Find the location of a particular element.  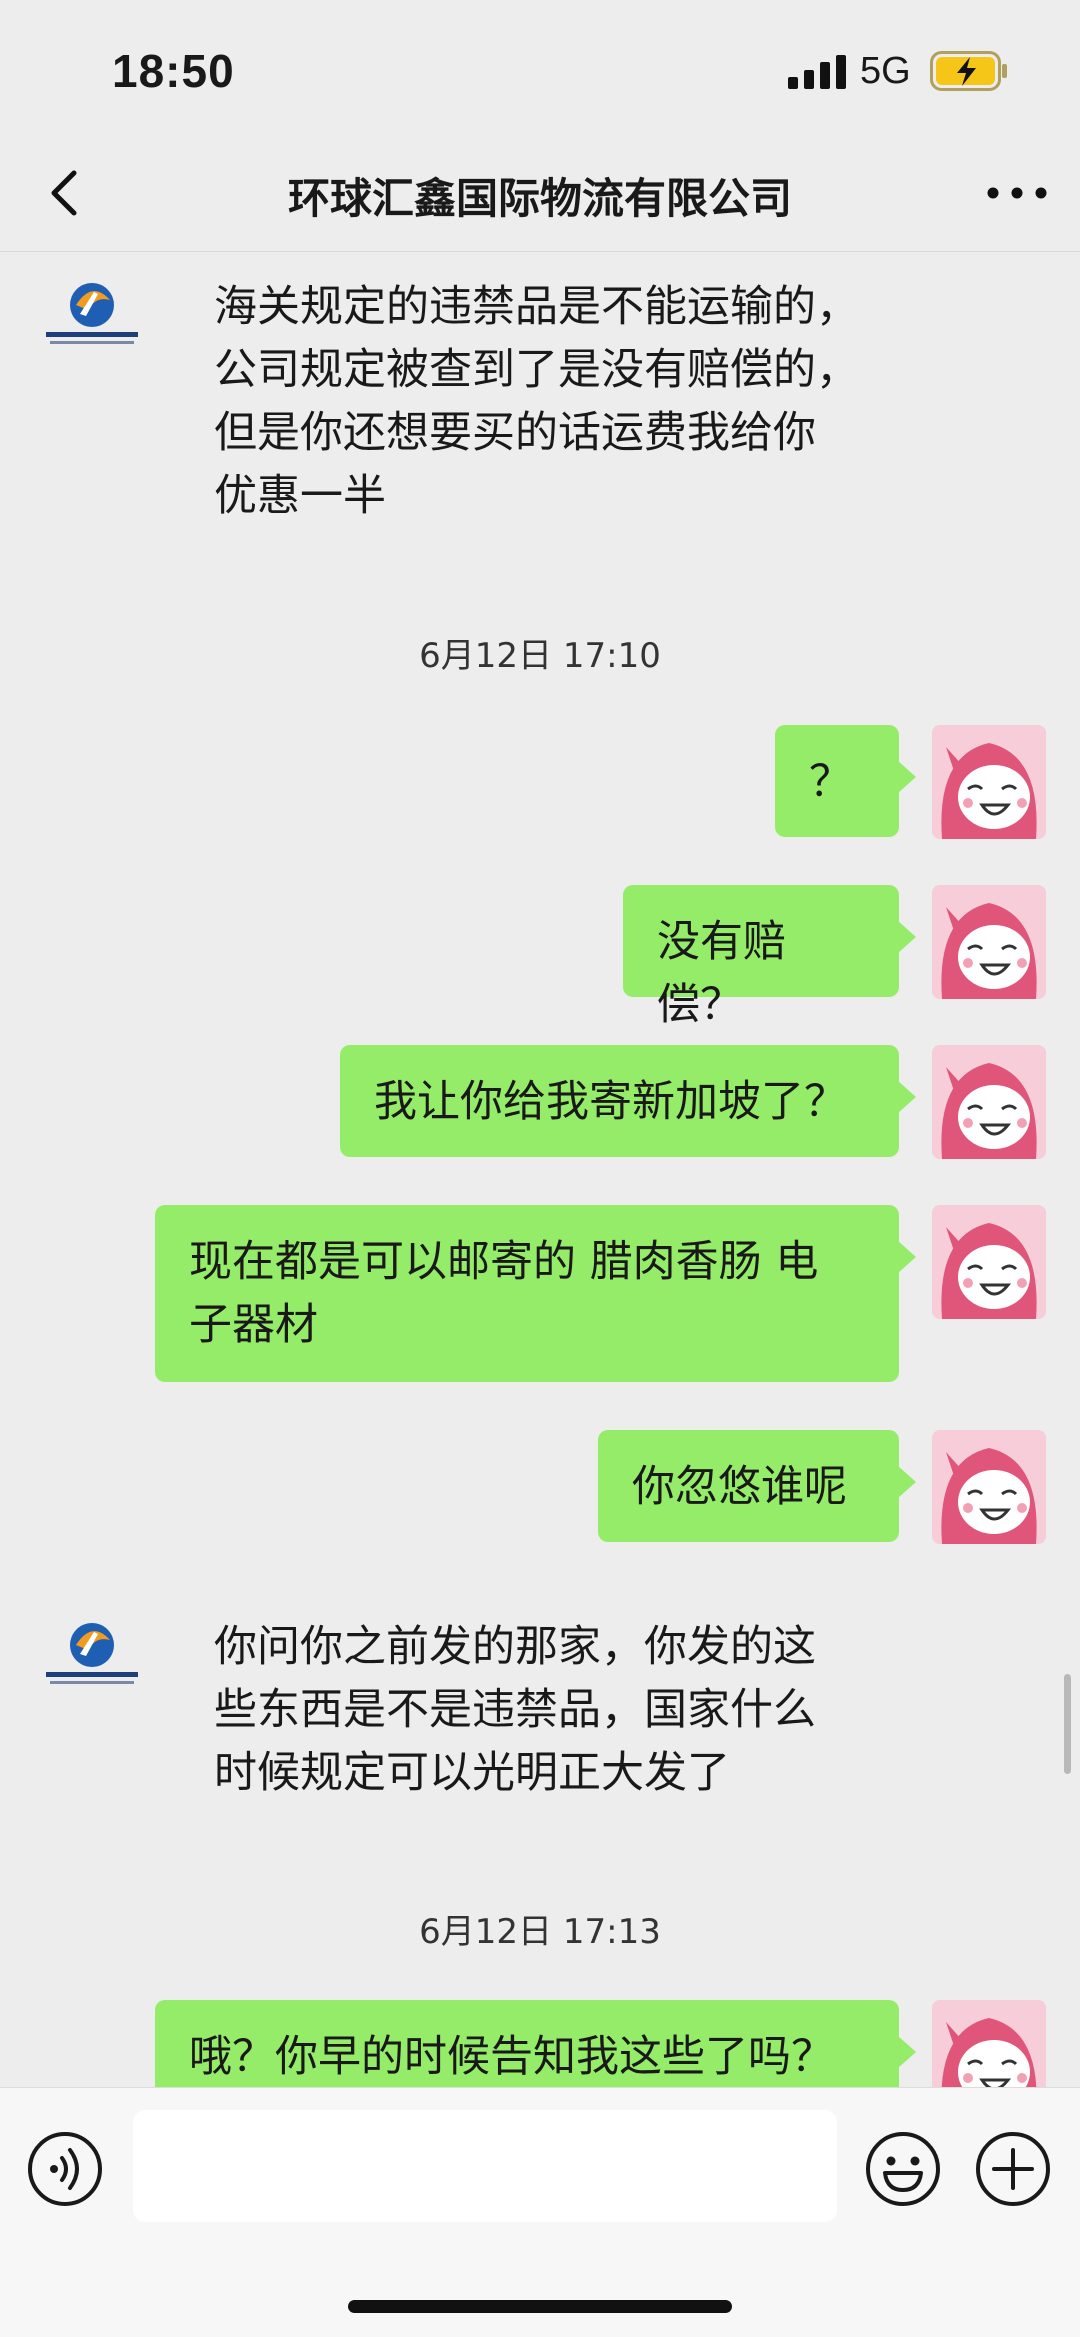

message-row: 哦？你早的时候告知我这些了吗？ is located at coordinates (540, 2043).